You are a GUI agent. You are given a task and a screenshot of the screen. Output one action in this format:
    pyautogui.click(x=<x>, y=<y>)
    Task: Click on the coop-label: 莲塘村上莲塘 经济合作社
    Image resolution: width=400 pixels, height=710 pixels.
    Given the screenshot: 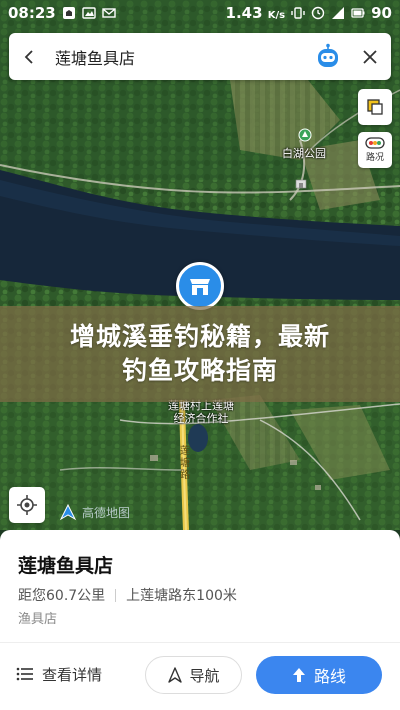 What is the action you would take?
    pyautogui.click(x=201, y=412)
    